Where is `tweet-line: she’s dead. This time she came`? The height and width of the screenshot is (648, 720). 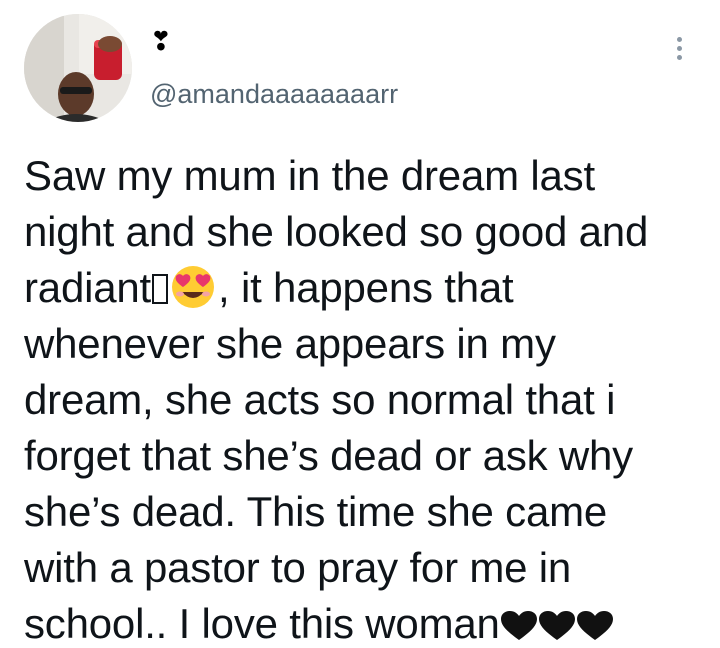 tweet-line: she’s dead. This time she came is located at coordinates (316, 511).